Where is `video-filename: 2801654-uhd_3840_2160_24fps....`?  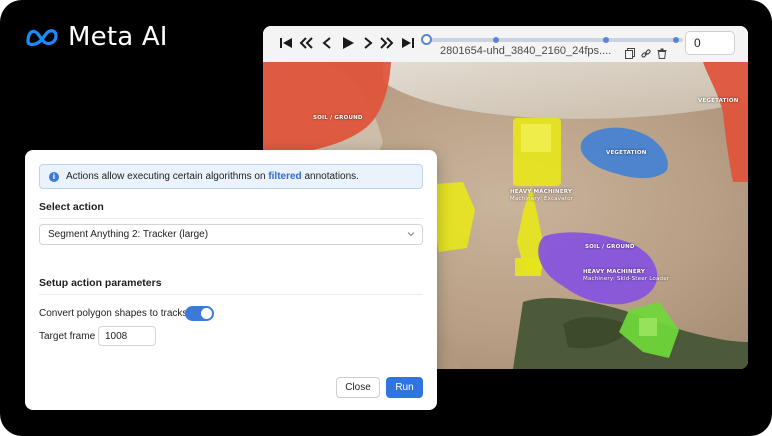
video-filename: 2801654-uhd_3840_2160_24fps.... is located at coordinates (526, 51).